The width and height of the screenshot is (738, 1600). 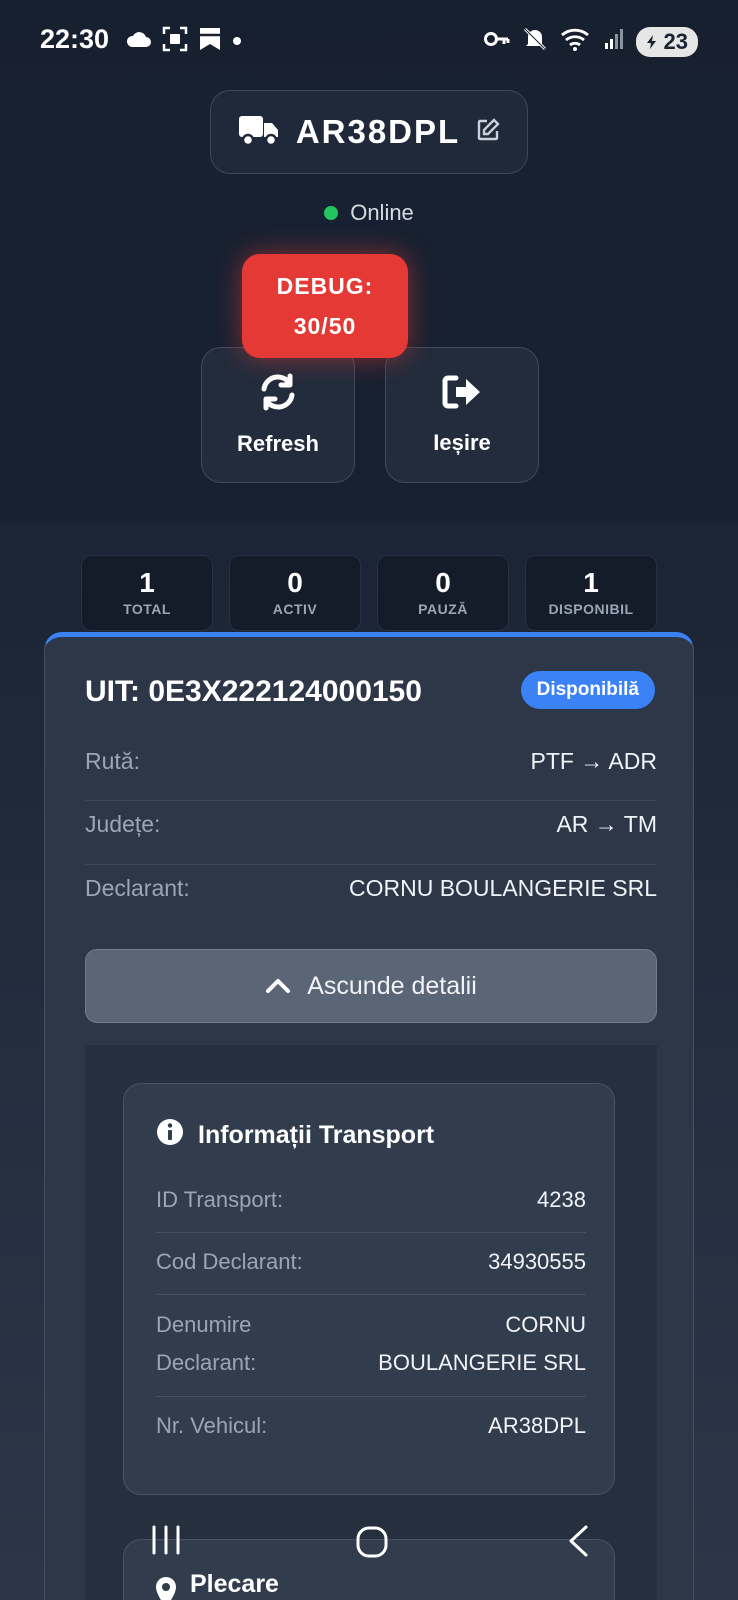 What do you see at coordinates (138, 41) in the screenshot?
I see `cloud-icon` at bounding box center [138, 41].